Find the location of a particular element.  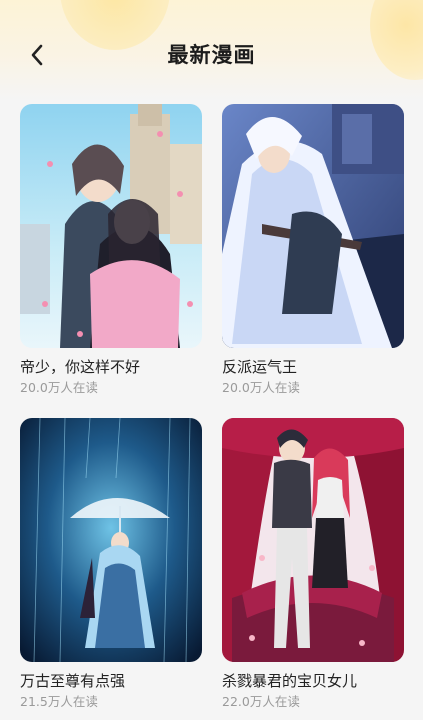

comic-title: 反派运气王 is located at coordinates (313, 367).